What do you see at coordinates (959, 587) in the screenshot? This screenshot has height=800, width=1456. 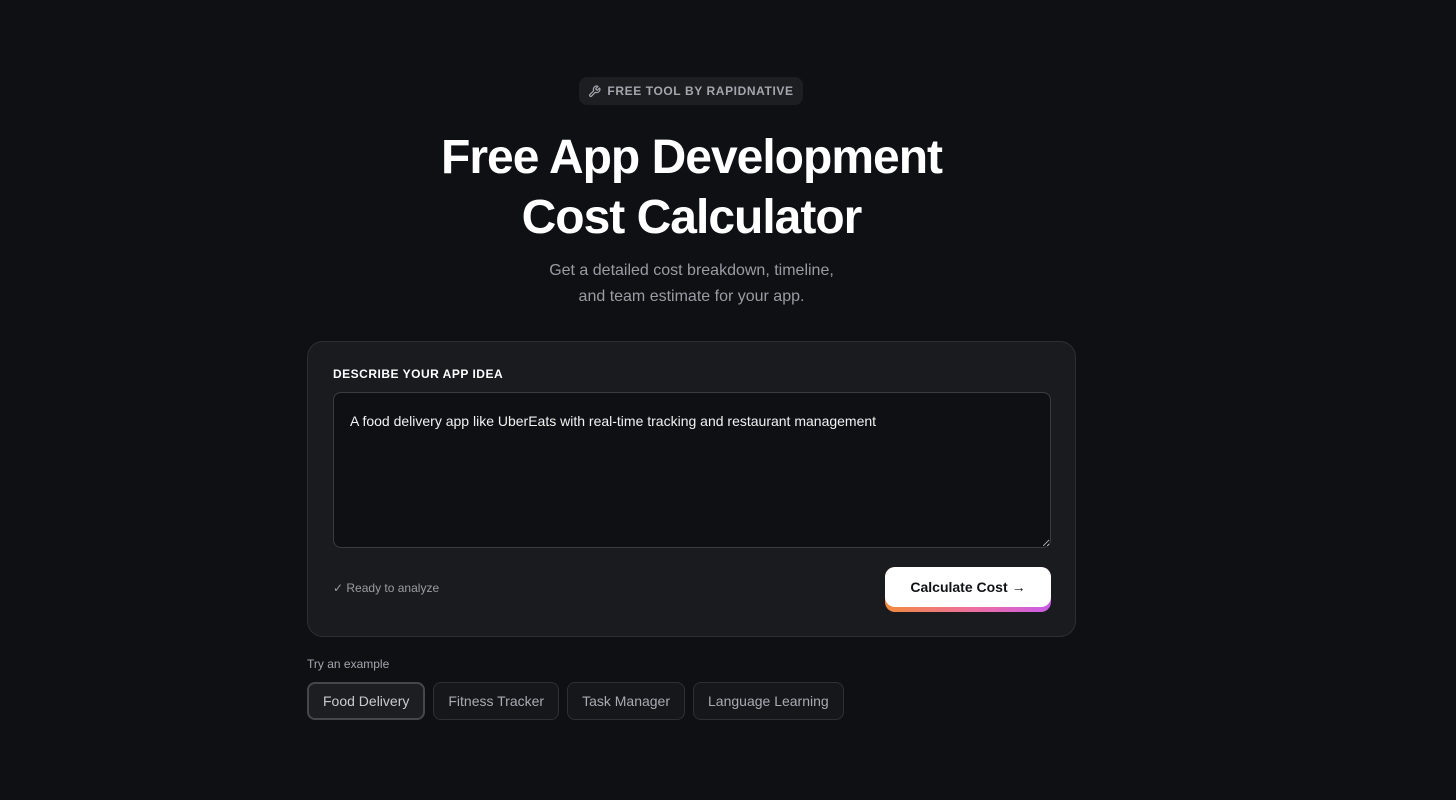 I see `calculate-cost-label: Calculate Cost` at bounding box center [959, 587].